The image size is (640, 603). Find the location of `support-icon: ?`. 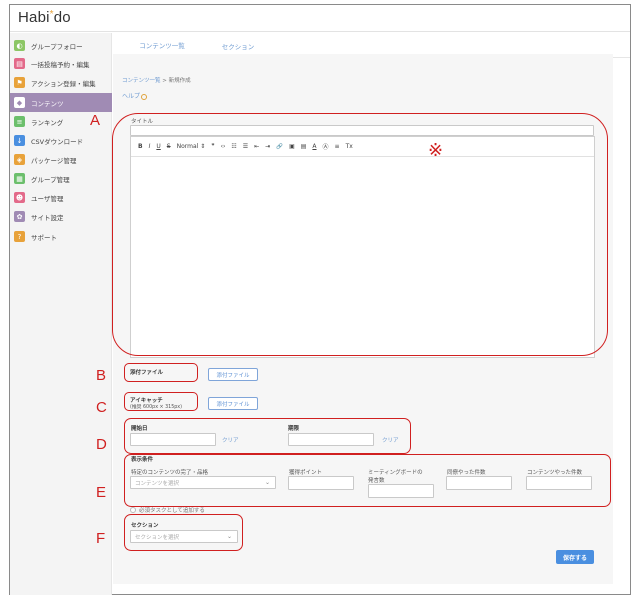

support-icon: ? is located at coordinates (19, 236).